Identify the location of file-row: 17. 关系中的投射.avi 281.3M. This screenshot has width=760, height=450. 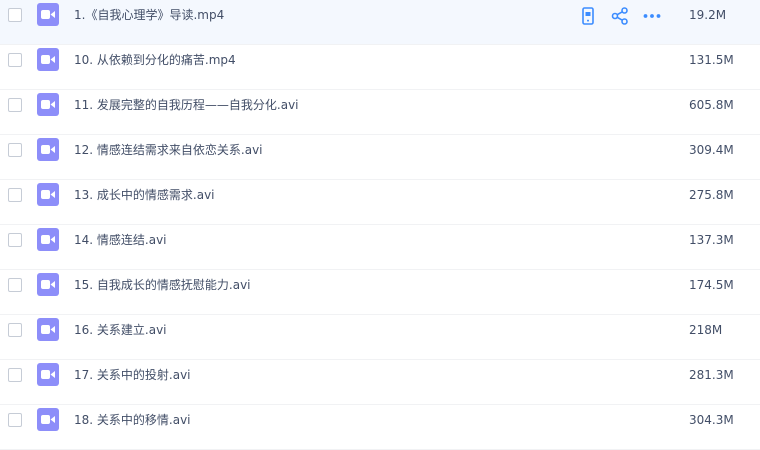
(380, 382).